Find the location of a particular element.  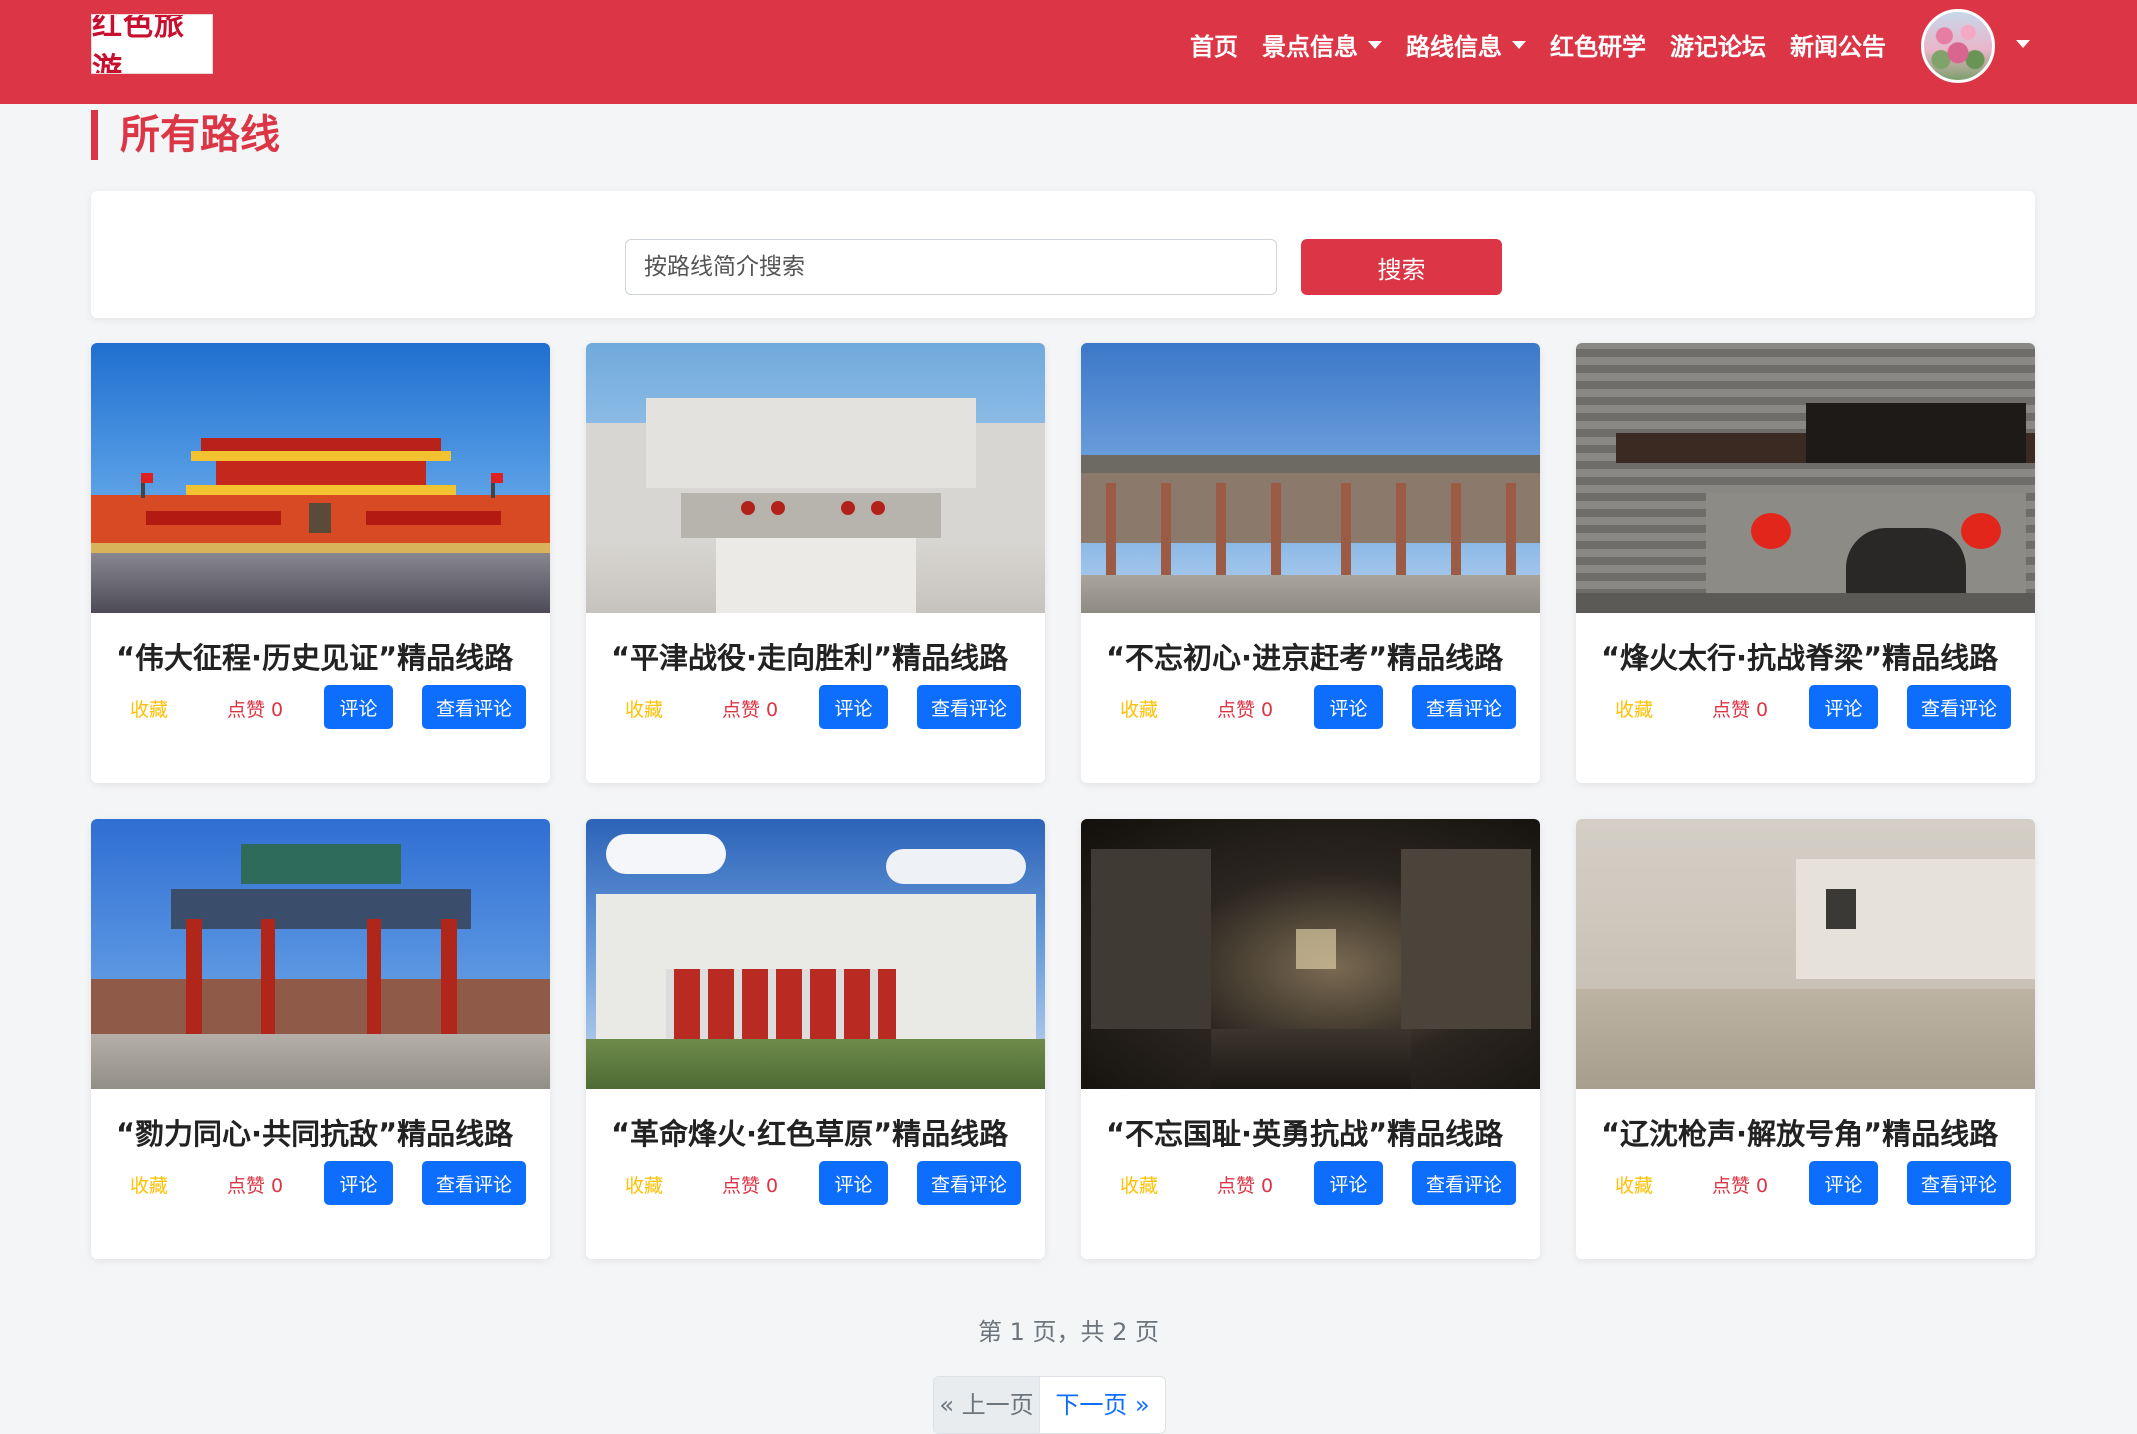

route-card: “不忘国耻·英勇抗战”精品线路 收藏 点赞 0 评论 查看评论 is located at coordinates (1310, 1039).